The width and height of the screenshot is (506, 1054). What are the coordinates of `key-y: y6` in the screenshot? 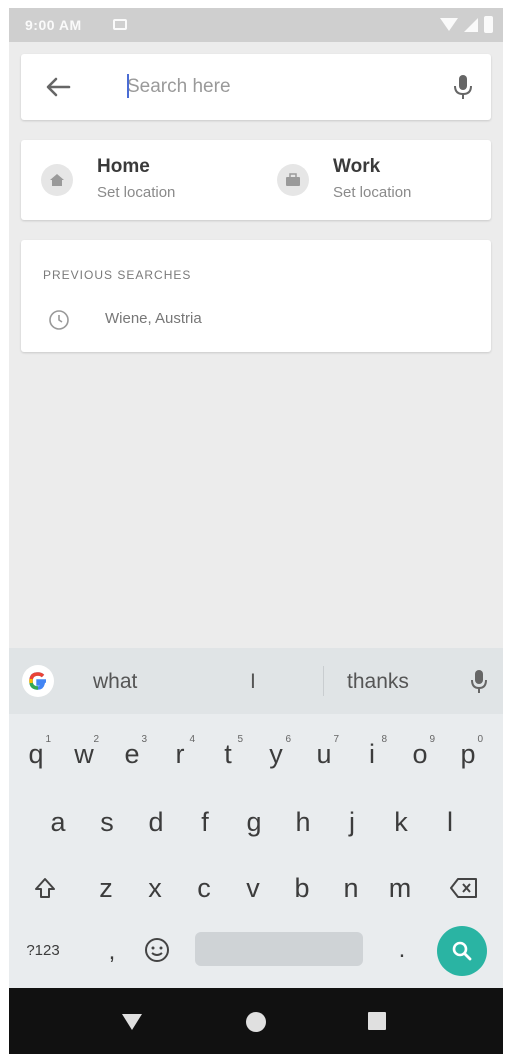 It's located at (276, 754).